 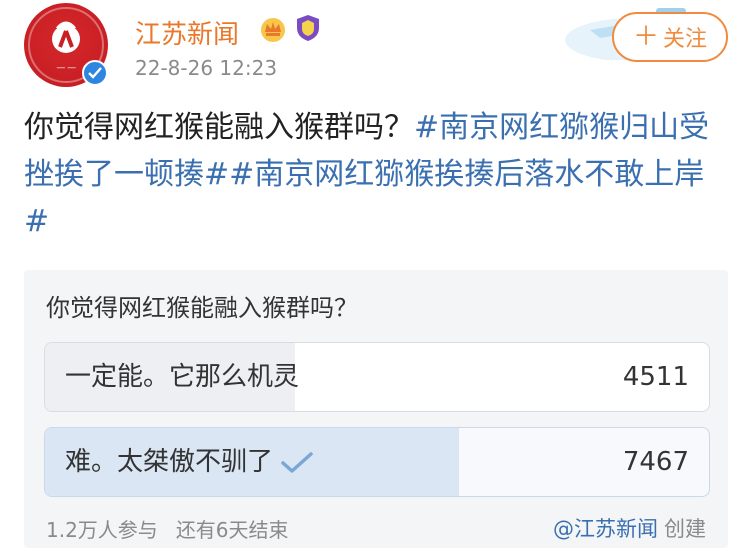 What do you see at coordinates (685, 39) in the screenshot?
I see `follow-label: 关注` at bounding box center [685, 39].